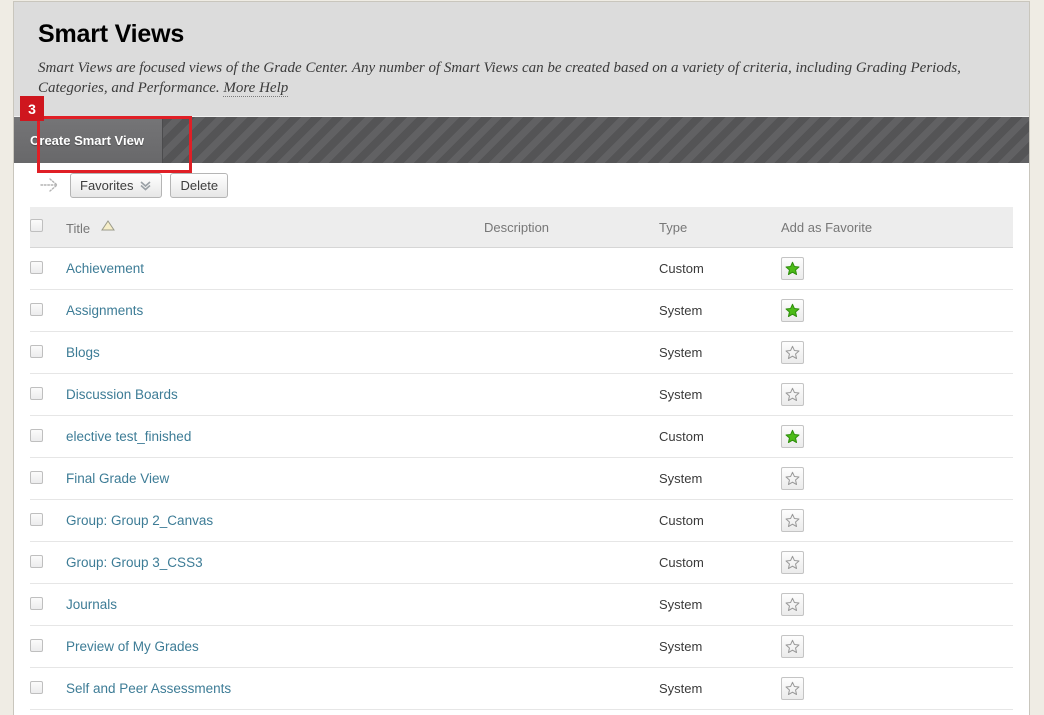 Image resolution: width=1044 pixels, height=715 pixels. What do you see at coordinates (521, 646) in the screenshot?
I see `table-row: Preview of My Grades System` at bounding box center [521, 646].